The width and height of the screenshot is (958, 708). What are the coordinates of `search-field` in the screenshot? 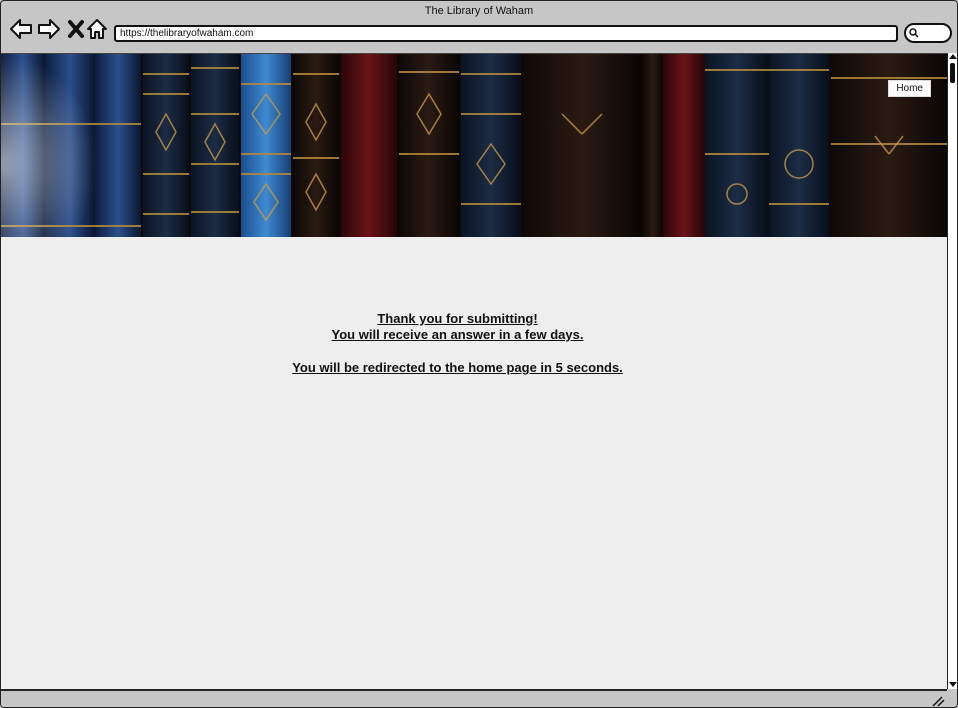 It's located at (928, 33).